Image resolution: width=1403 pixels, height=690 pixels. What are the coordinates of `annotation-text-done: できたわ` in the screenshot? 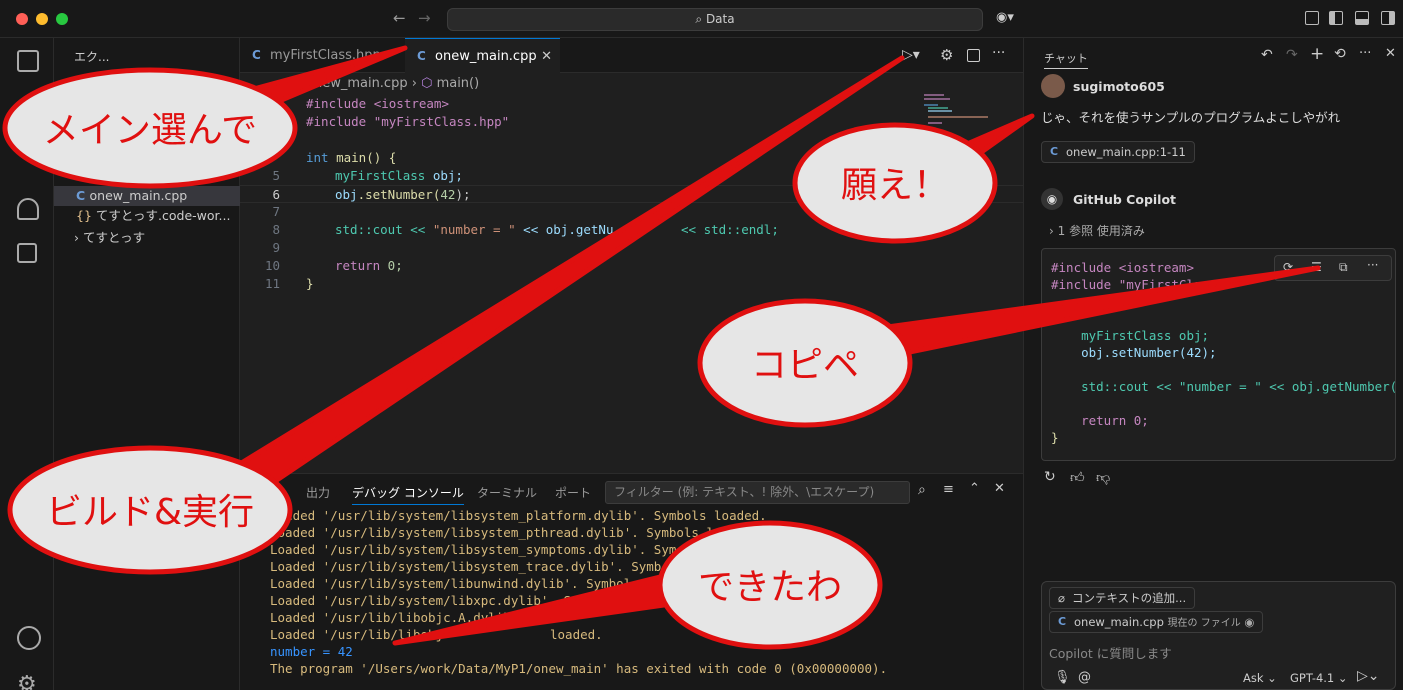 It's located at (770, 587).